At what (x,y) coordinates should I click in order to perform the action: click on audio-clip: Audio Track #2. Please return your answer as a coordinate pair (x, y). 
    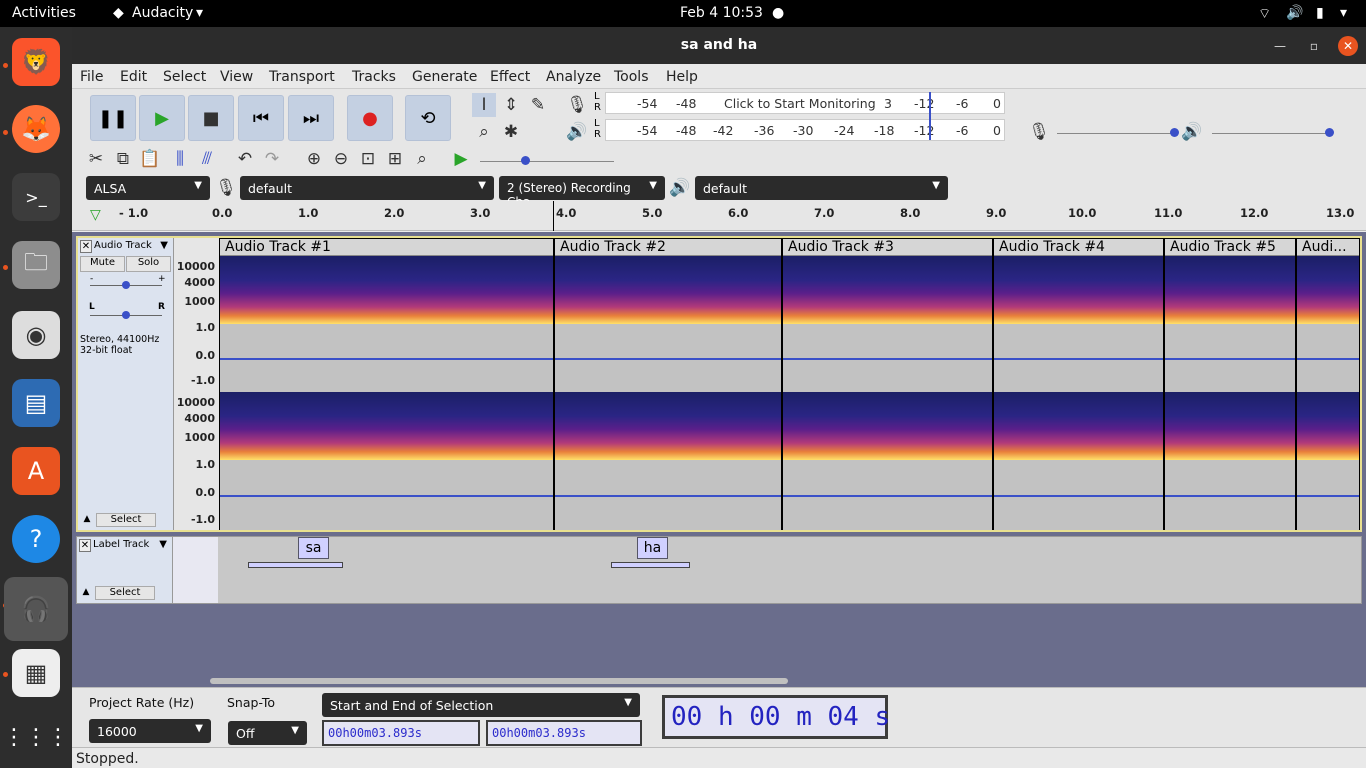
    Looking at the image, I should click on (668, 384).